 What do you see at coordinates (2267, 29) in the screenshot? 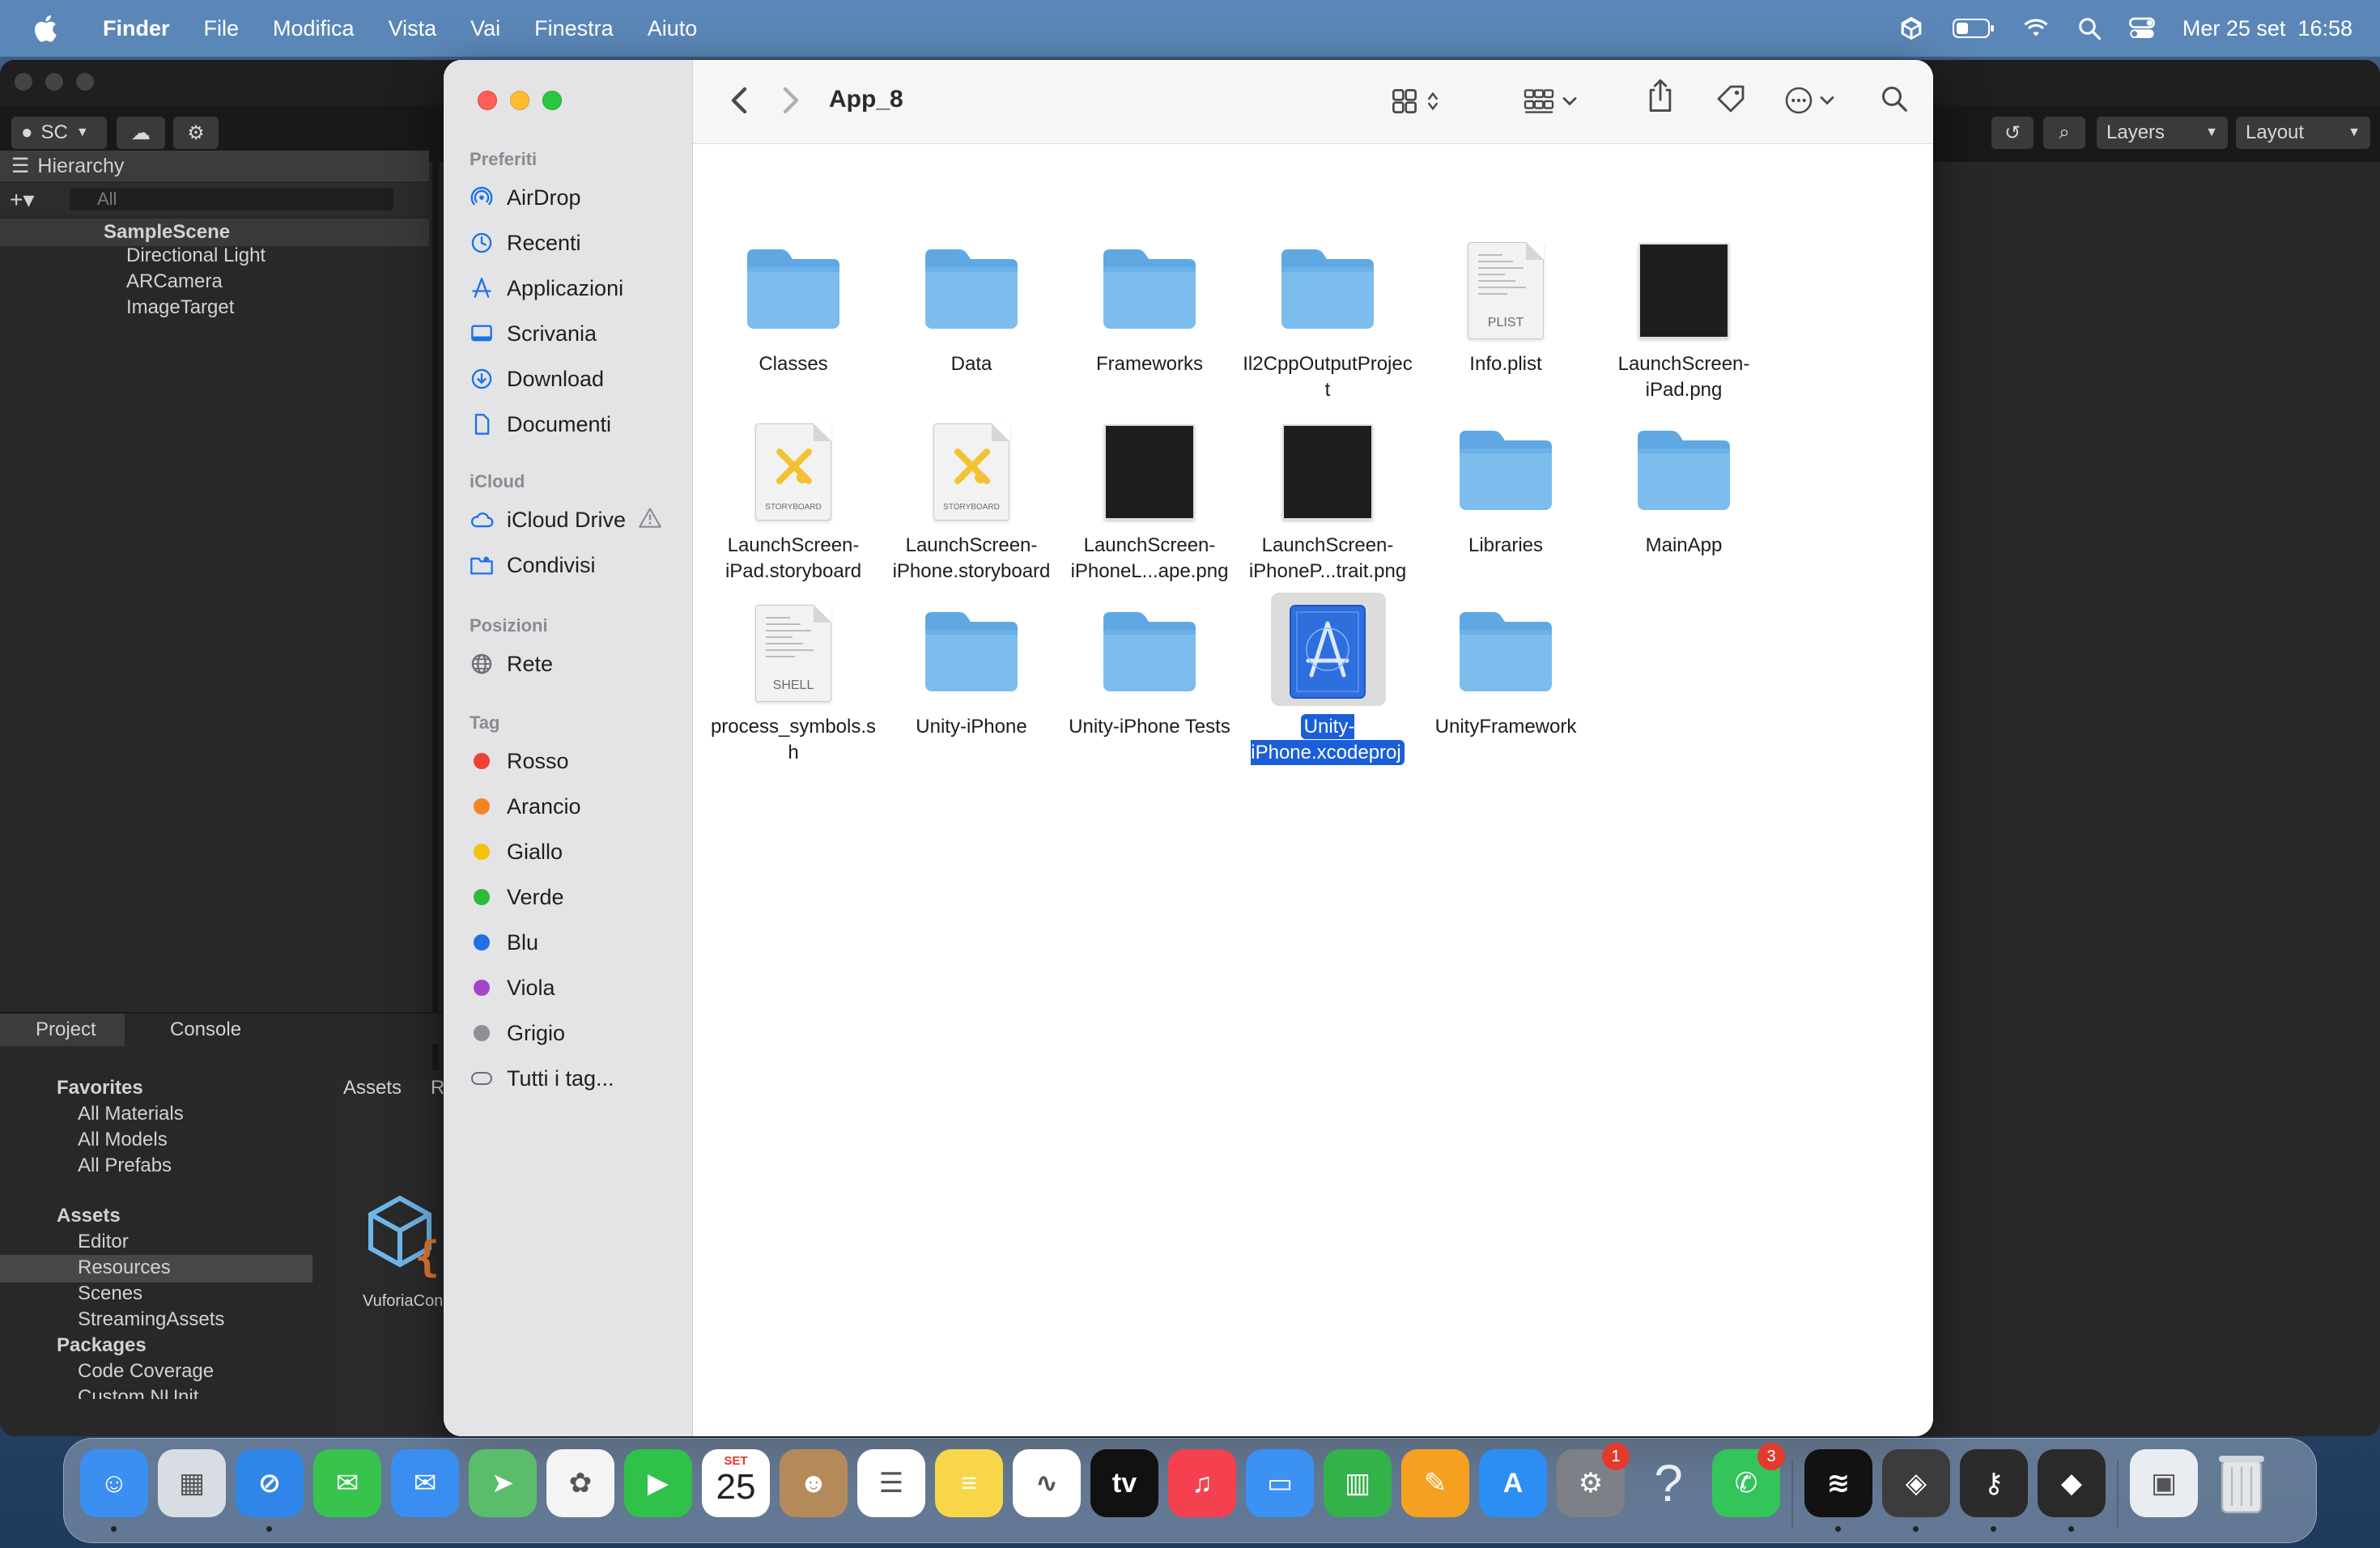
I see `menu-clock: Mer 25 set 16:58` at bounding box center [2267, 29].